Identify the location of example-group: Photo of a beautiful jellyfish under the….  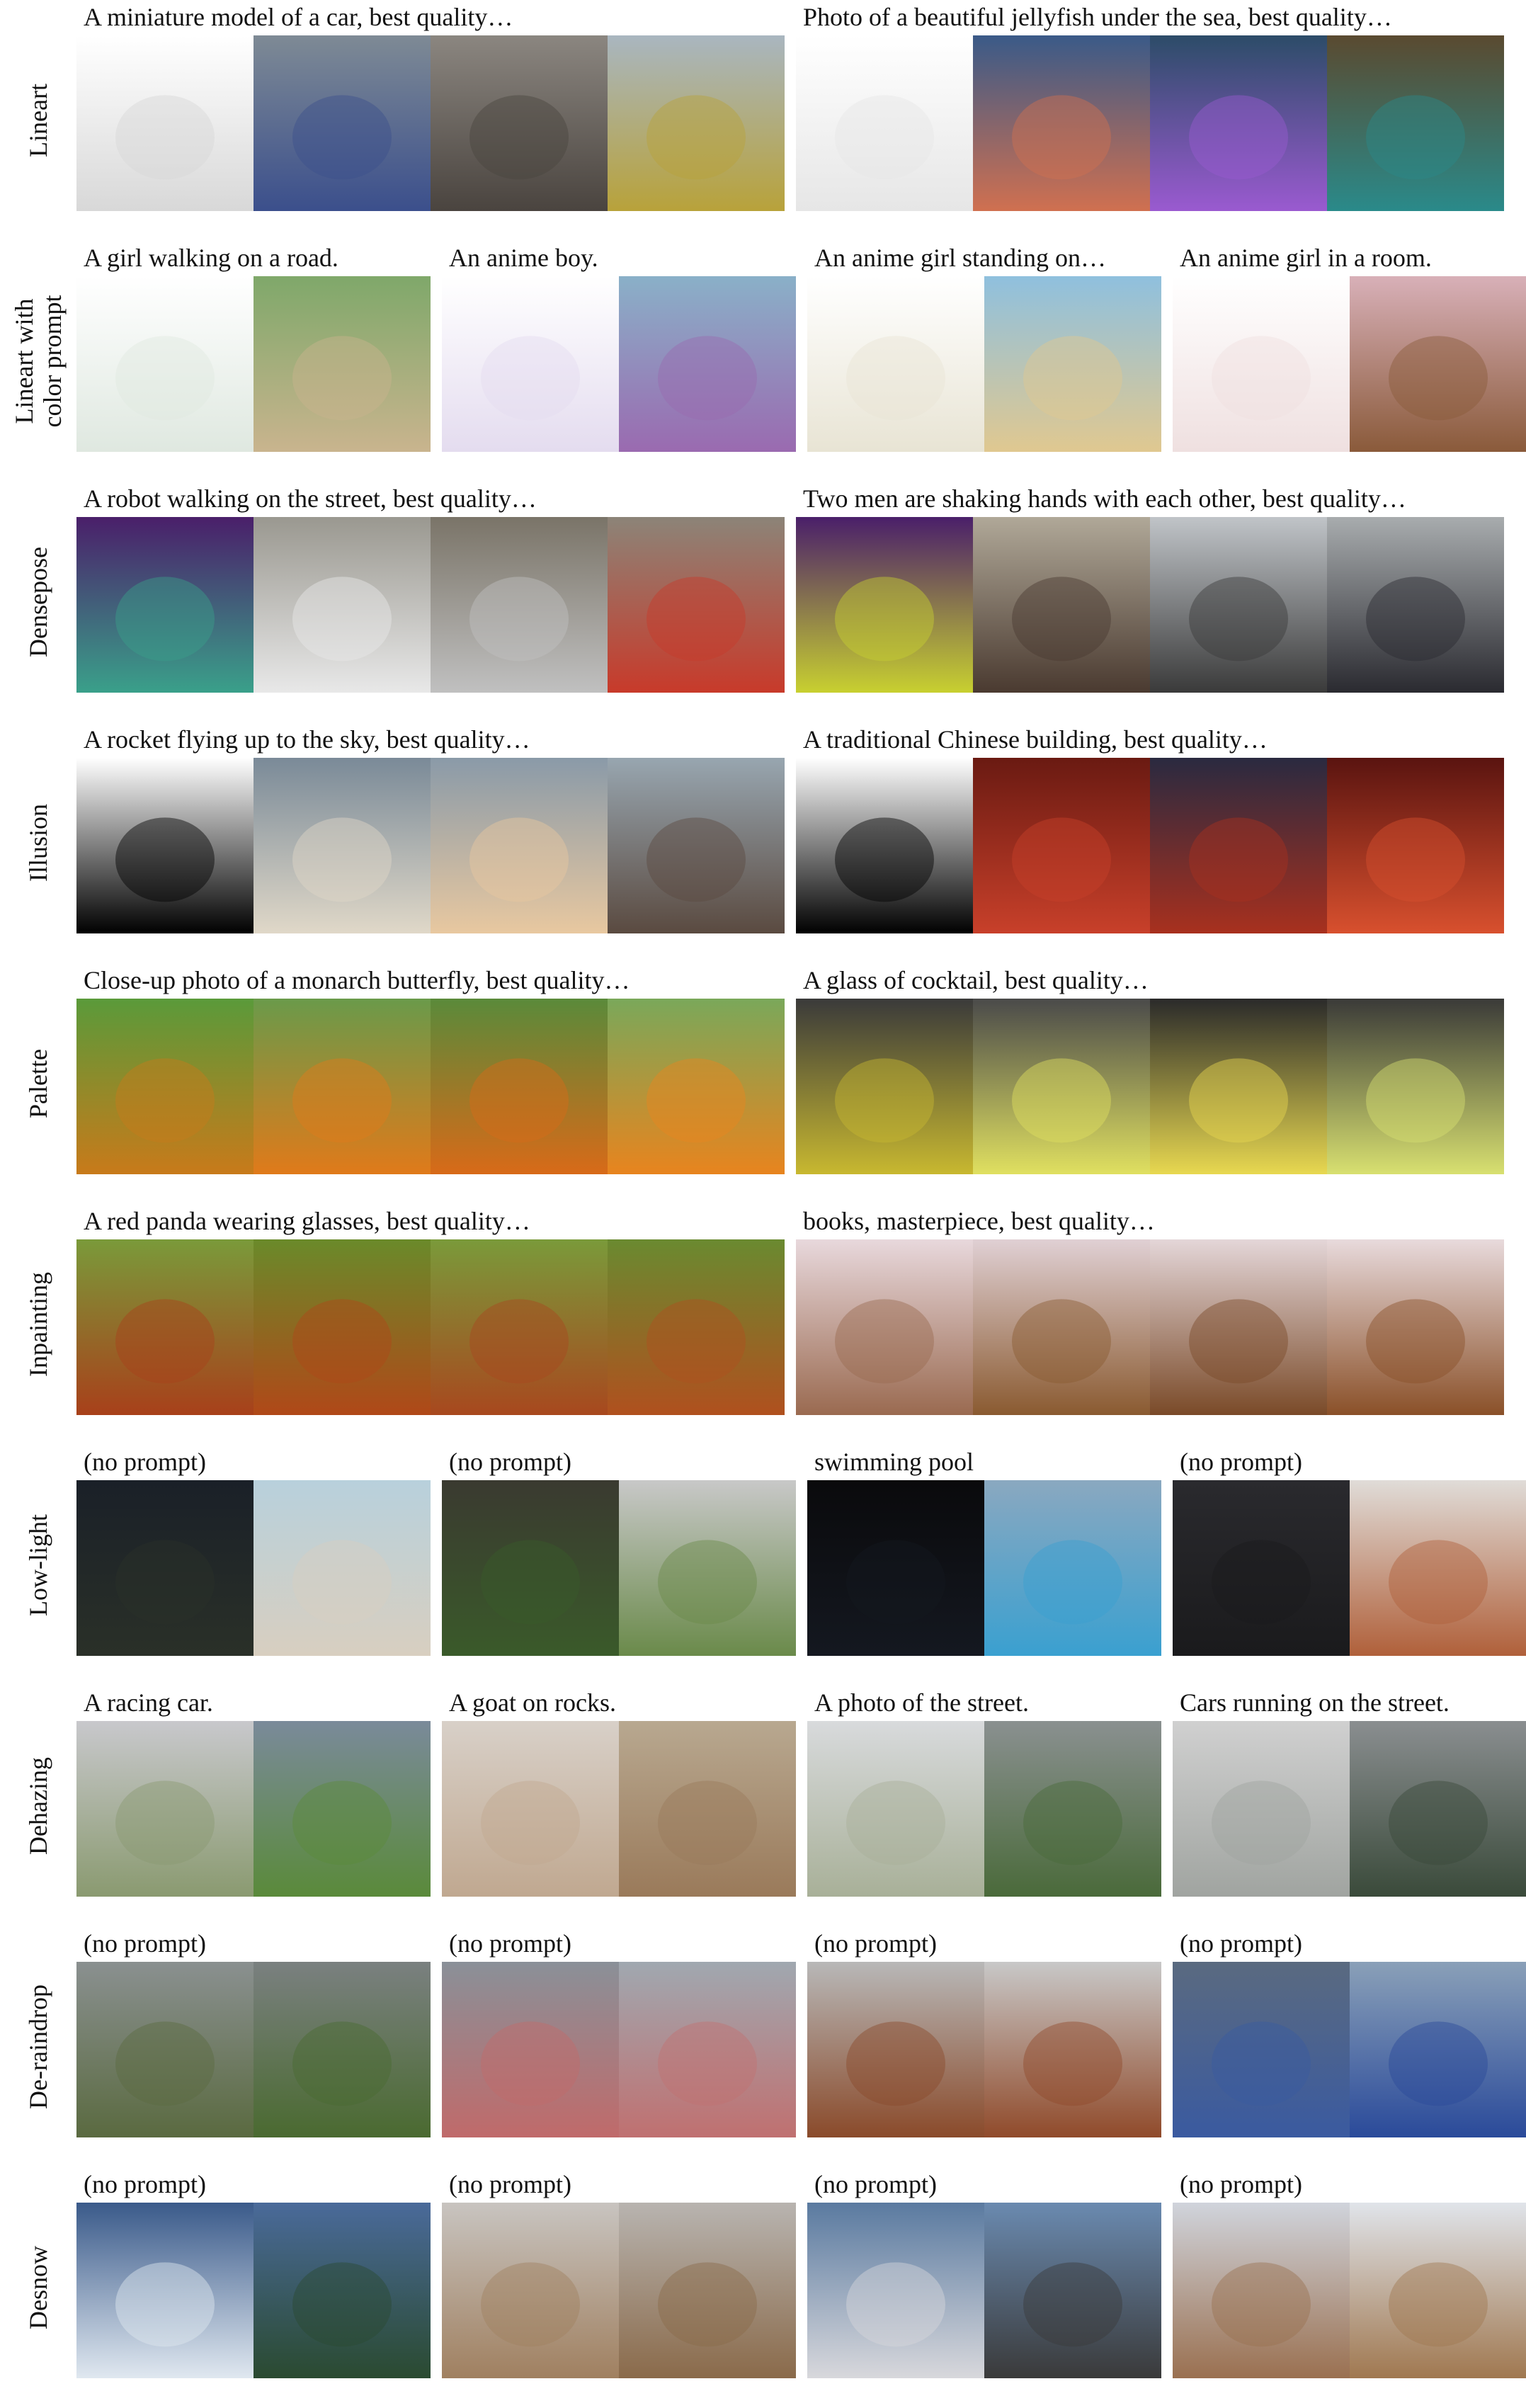
(1150, 120).